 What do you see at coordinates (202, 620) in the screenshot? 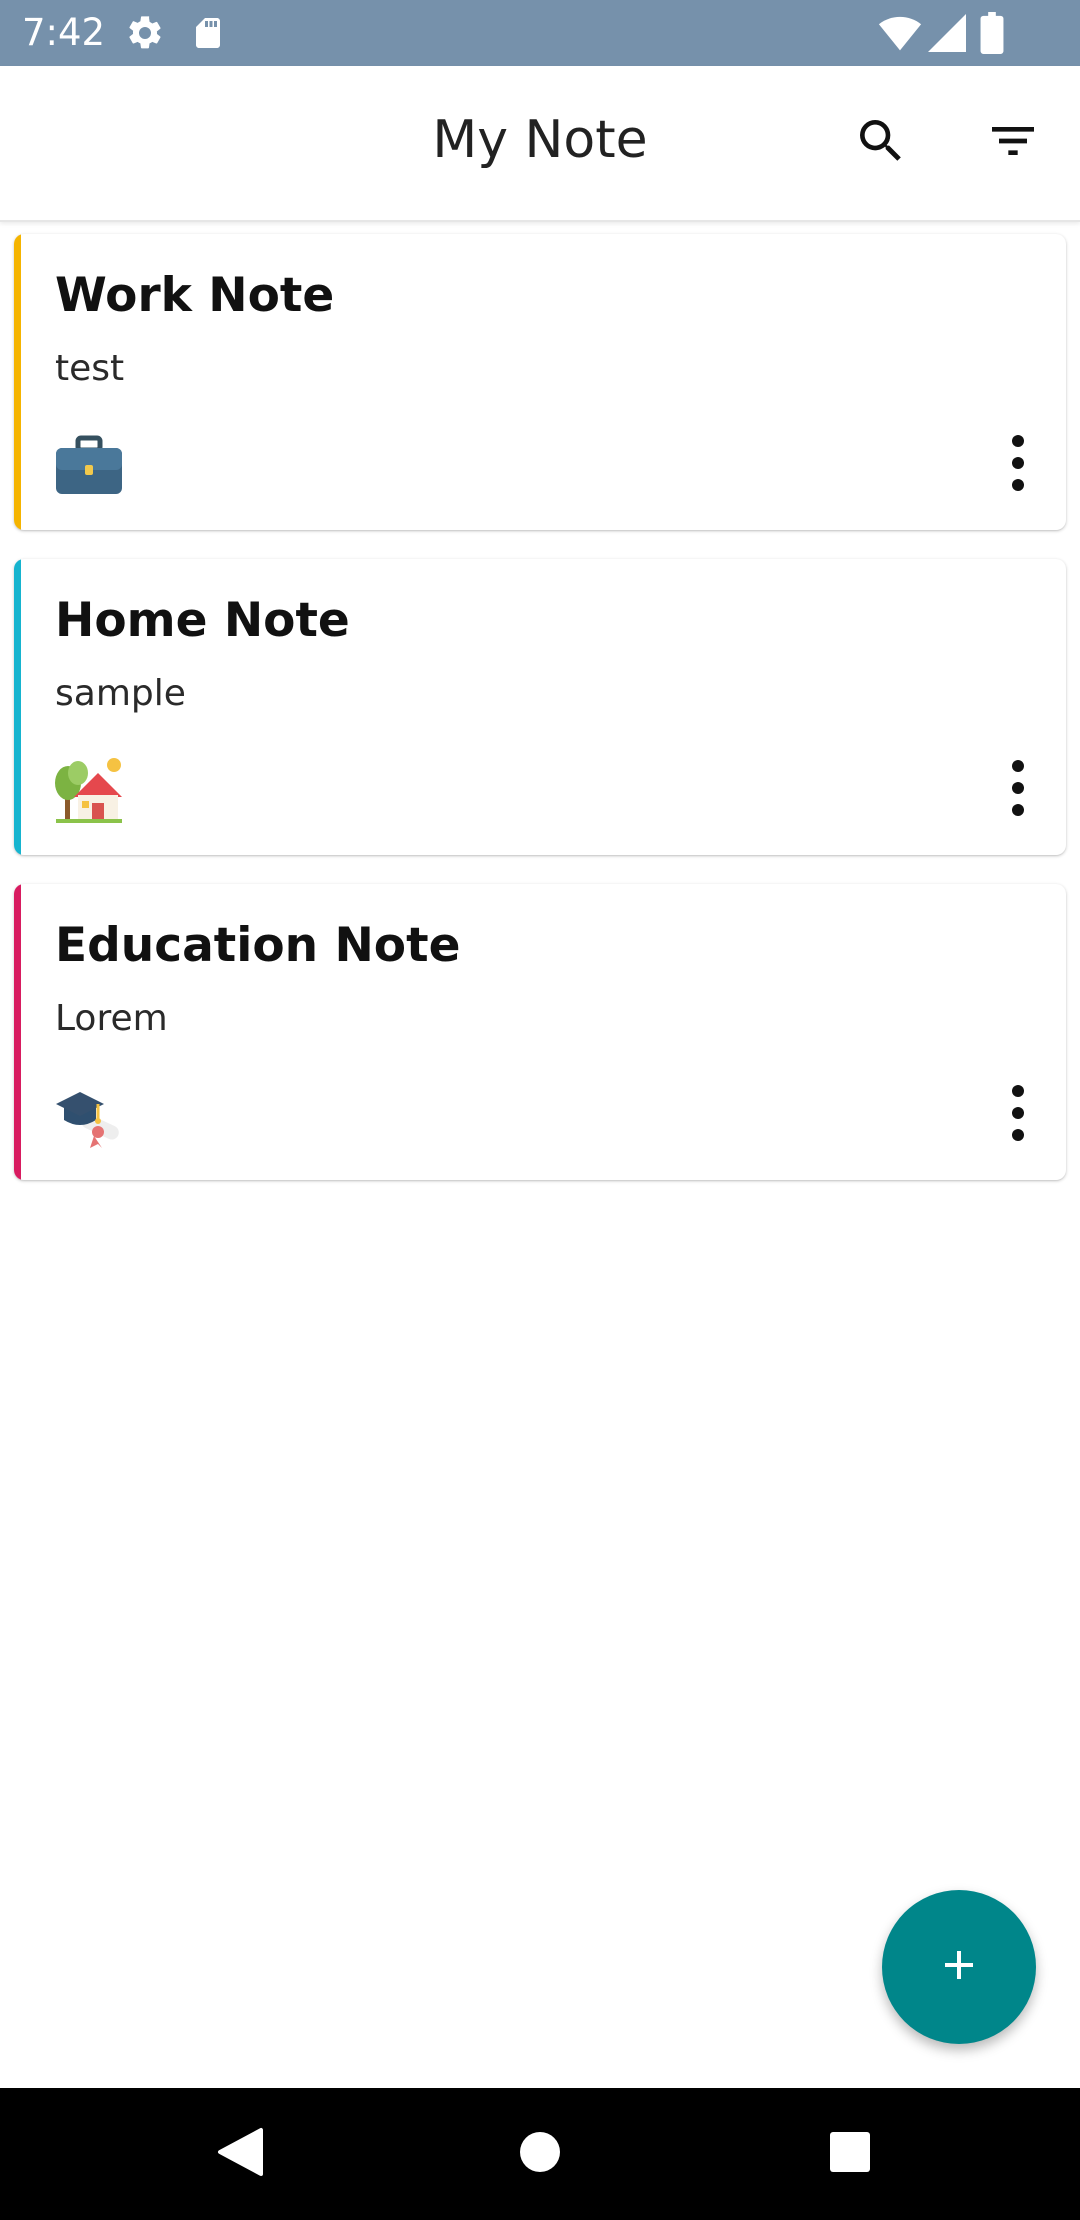
I see `note-title: Home Note` at bounding box center [202, 620].